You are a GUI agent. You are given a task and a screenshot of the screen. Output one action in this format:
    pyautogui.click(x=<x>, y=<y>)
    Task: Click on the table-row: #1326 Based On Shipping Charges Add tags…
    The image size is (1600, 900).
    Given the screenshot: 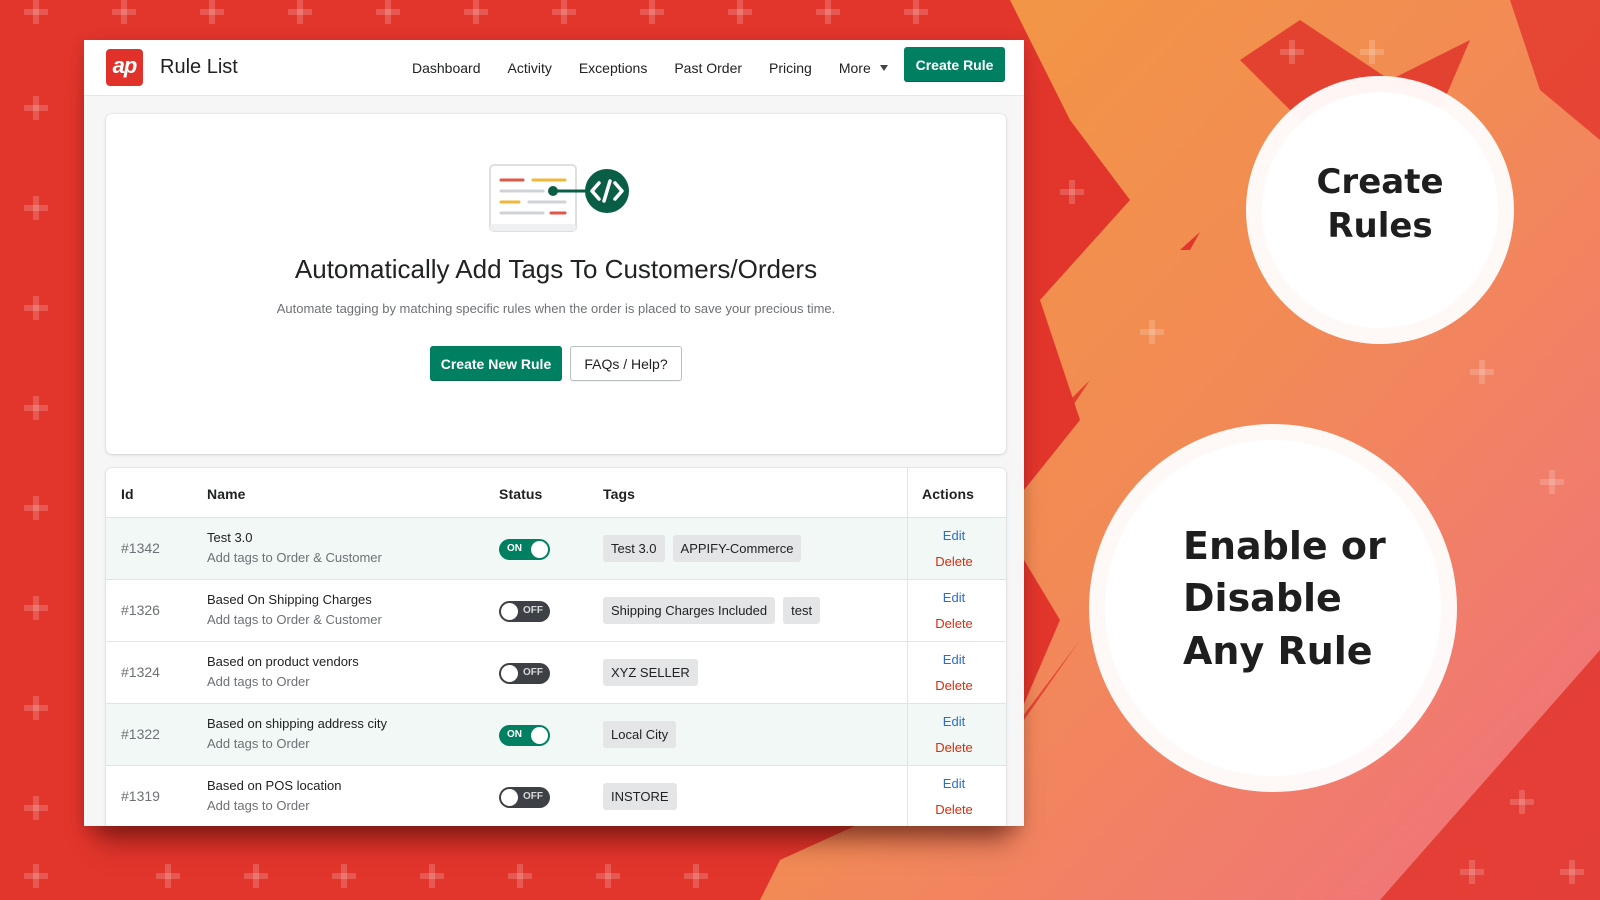 What is the action you would take?
    pyautogui.click(x=556, y=611)
    